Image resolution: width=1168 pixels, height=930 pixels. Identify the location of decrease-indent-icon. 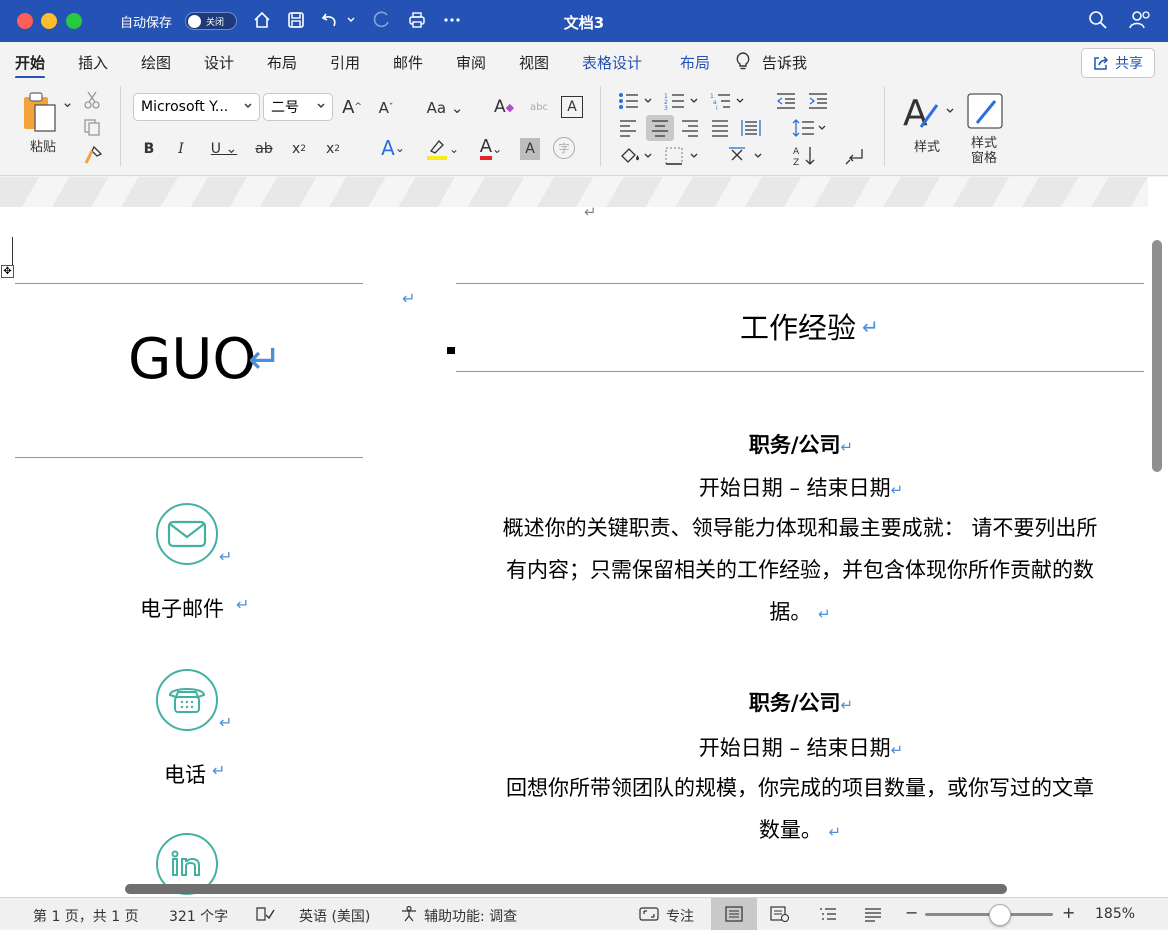
(786, 101).